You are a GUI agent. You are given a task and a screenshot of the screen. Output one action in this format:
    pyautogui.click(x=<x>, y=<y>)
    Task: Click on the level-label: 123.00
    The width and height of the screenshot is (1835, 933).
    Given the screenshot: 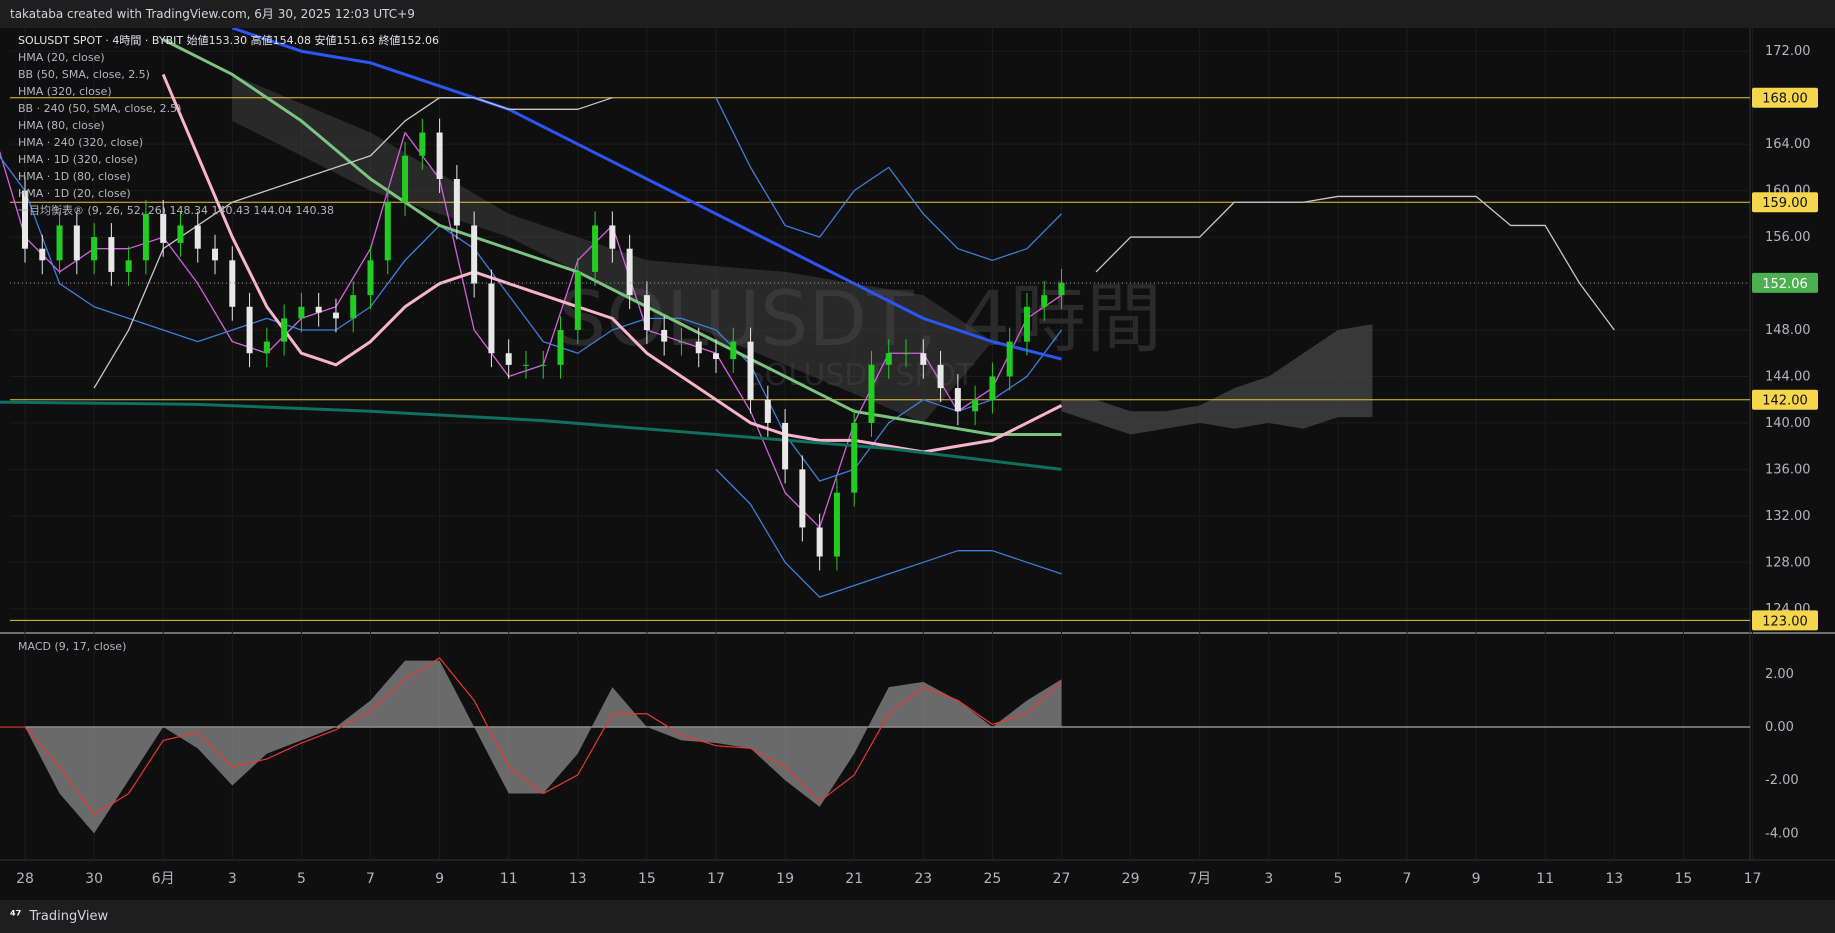 What is the action you would take?
    pyautogui.click(x=1785, y=621)
    